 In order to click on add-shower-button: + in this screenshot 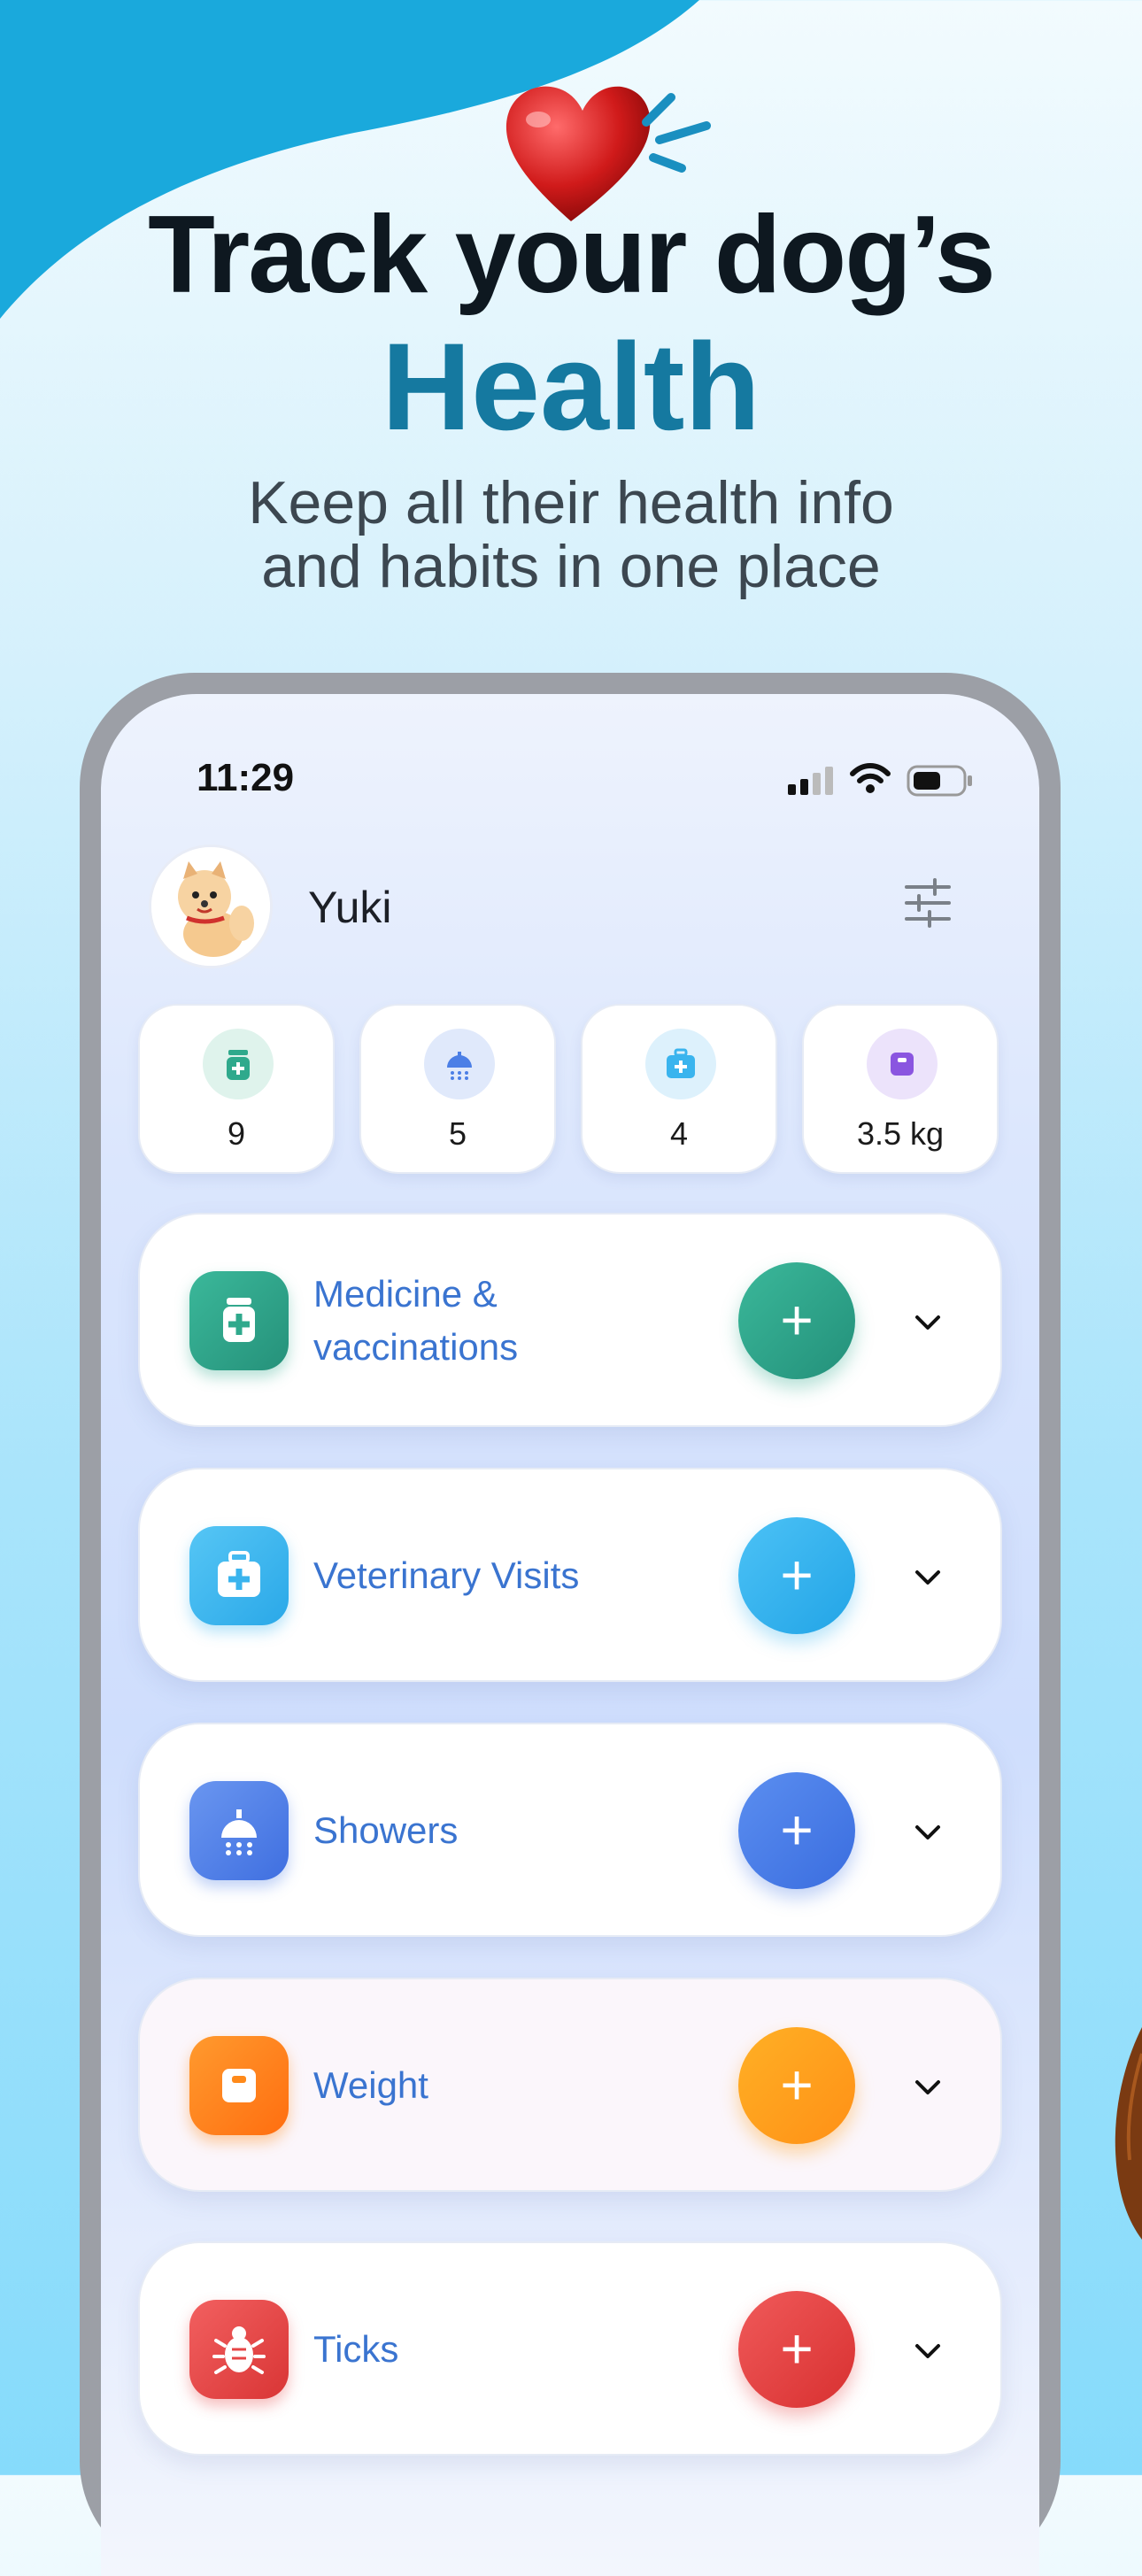, I will do `click(796, 1830)`.